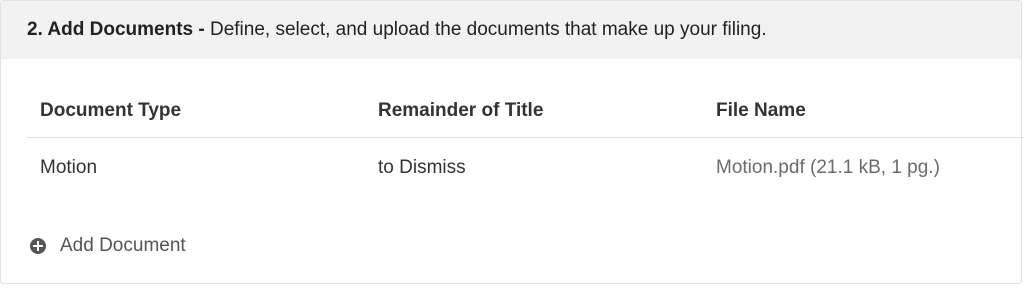 Image resolution: width=1024 pixels, height=288 pixels. What do you see at coordinates (123, 245) in the screenshot?
I see `add-document-label: Add Document` at bounding box center [123, 245].